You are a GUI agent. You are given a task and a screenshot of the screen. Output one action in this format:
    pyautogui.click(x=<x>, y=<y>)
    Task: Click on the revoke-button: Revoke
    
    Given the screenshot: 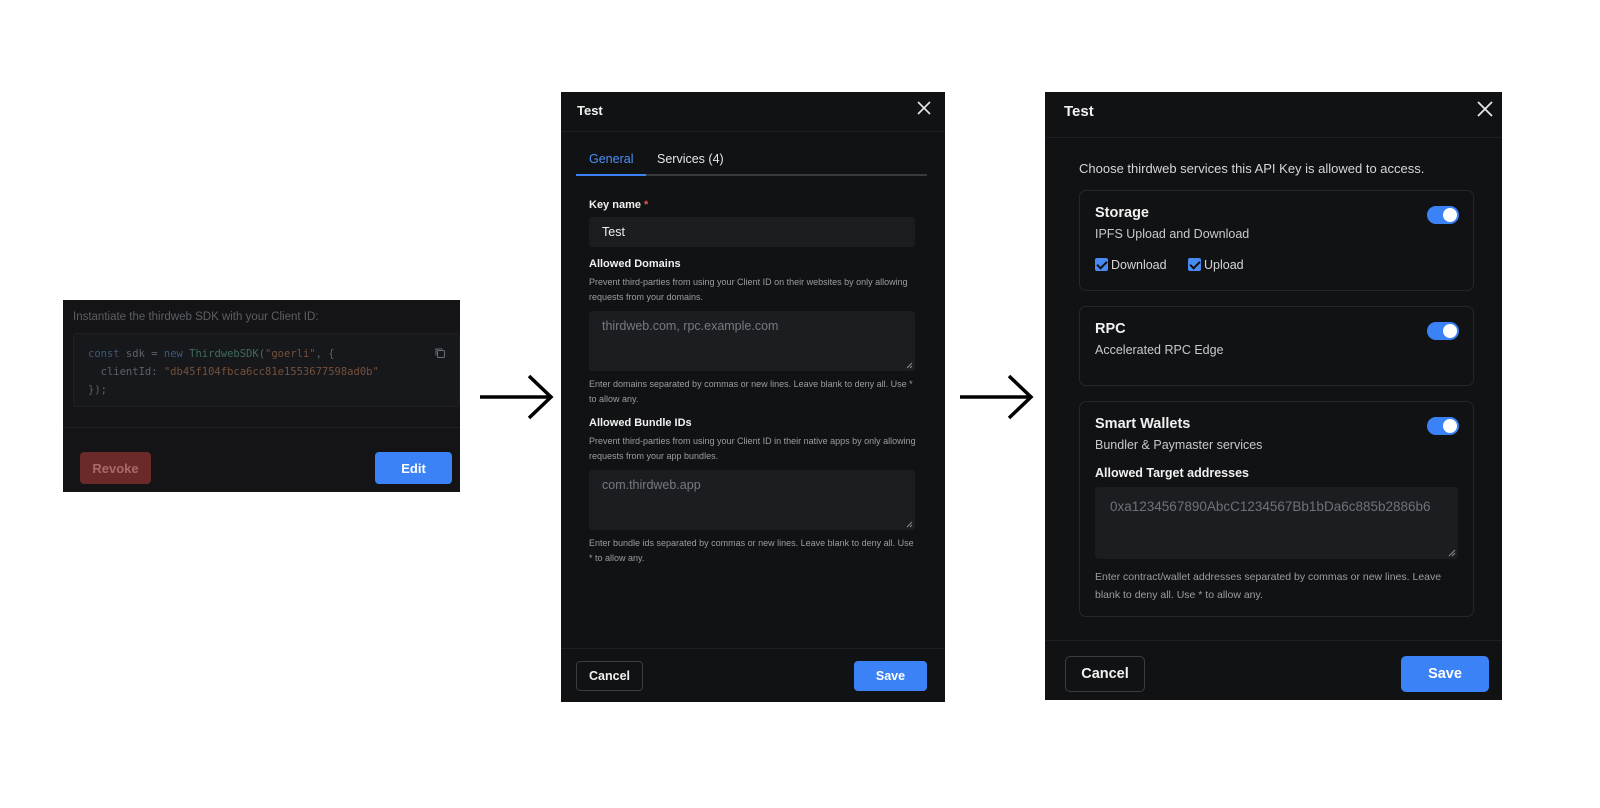 What is the action you would take?
    pyautogui.click(x=115, y=468)
    